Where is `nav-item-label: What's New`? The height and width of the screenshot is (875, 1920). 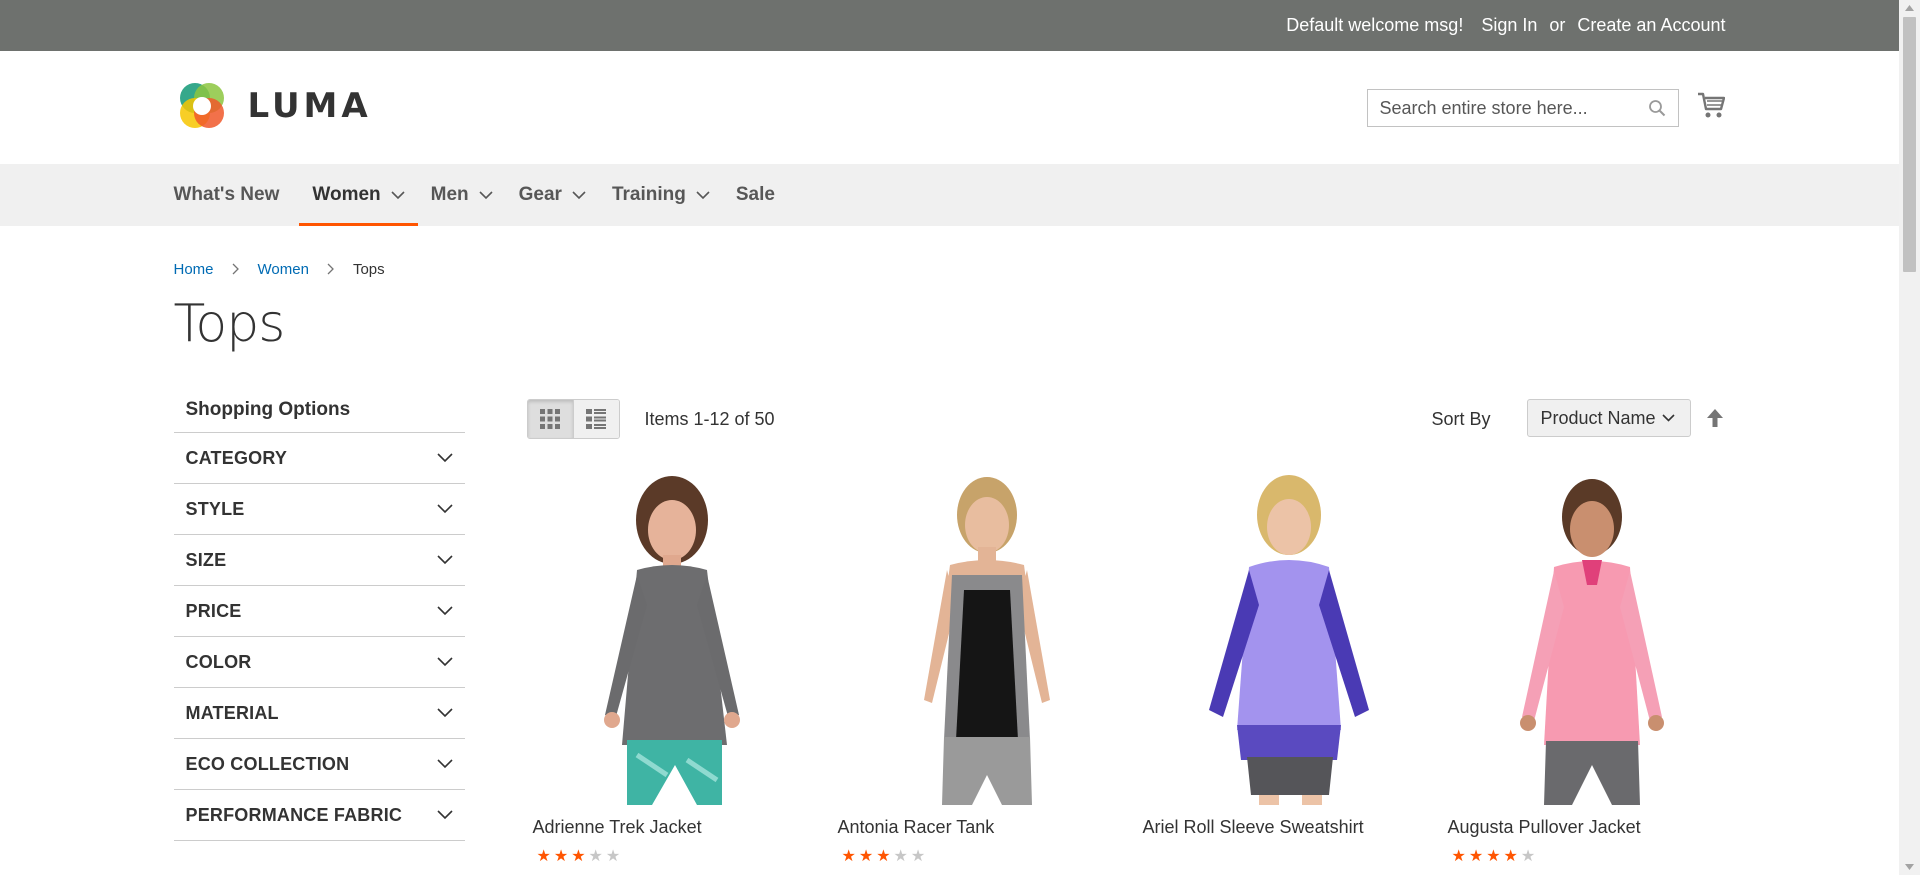
nav-item-label: What's New is located at coordinates (226, 194).